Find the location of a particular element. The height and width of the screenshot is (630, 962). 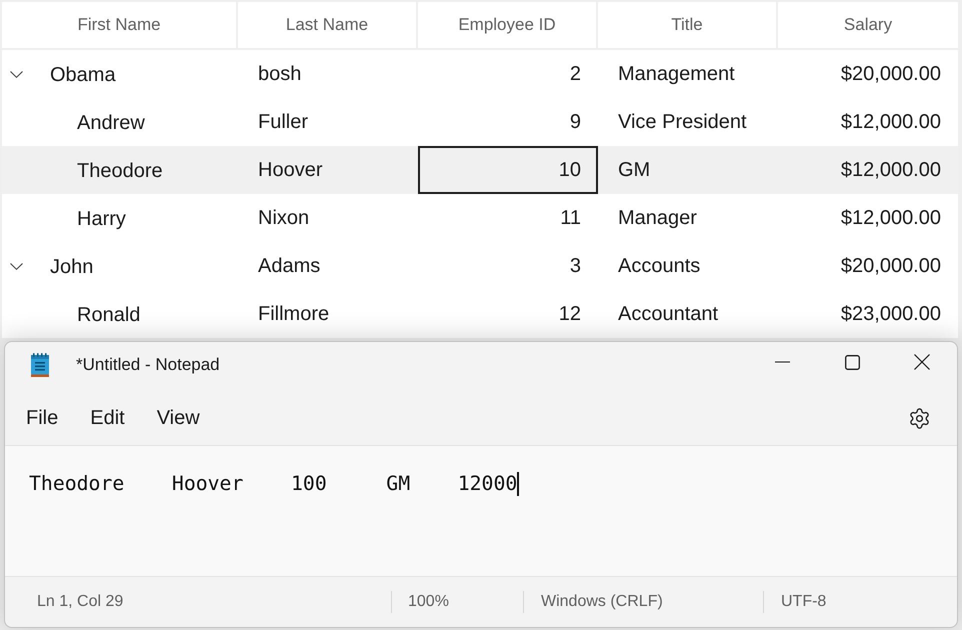

tree-node-text: Theodore is located at coordinates (120, 170).